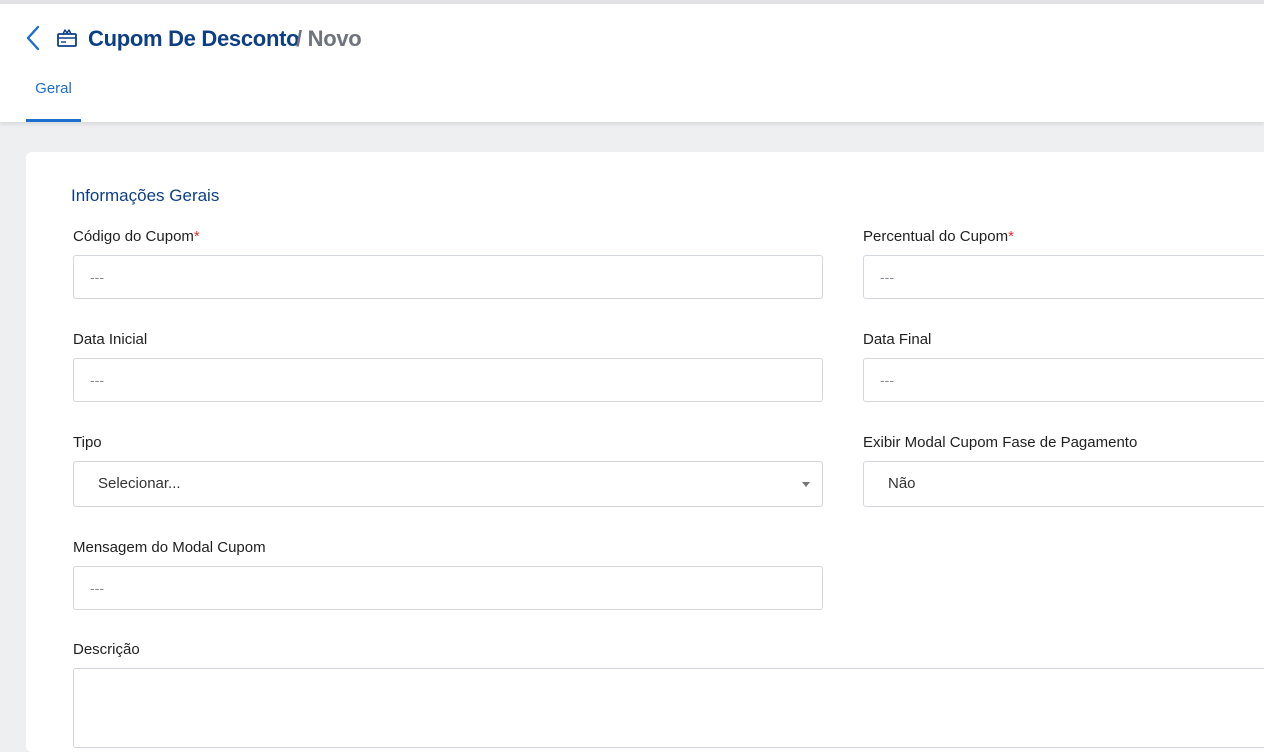 The height and width of the screenshot is (752, 1264). I want to click on data-final-input, so click(1063, 380).